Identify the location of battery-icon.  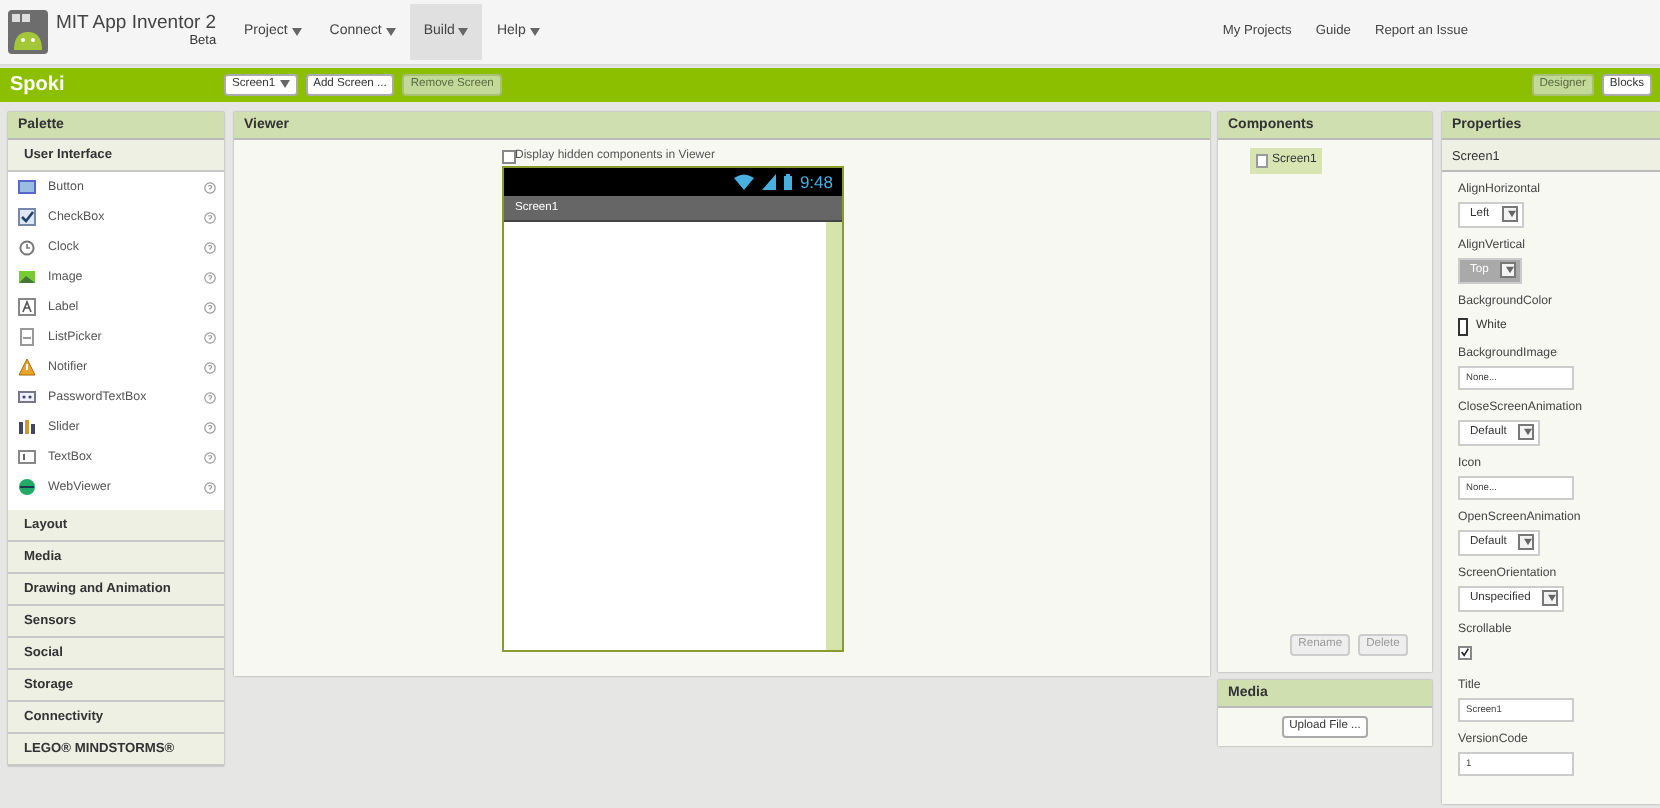
(787, 182).